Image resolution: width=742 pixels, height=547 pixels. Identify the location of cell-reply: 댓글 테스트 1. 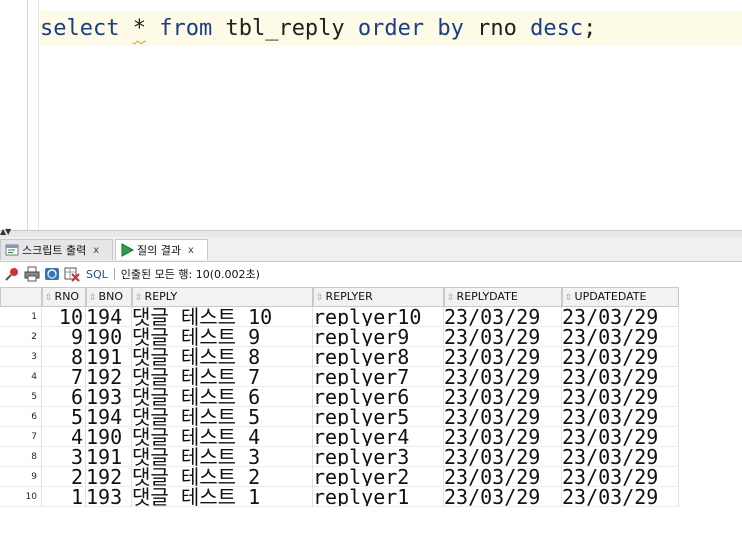
(222, 497).